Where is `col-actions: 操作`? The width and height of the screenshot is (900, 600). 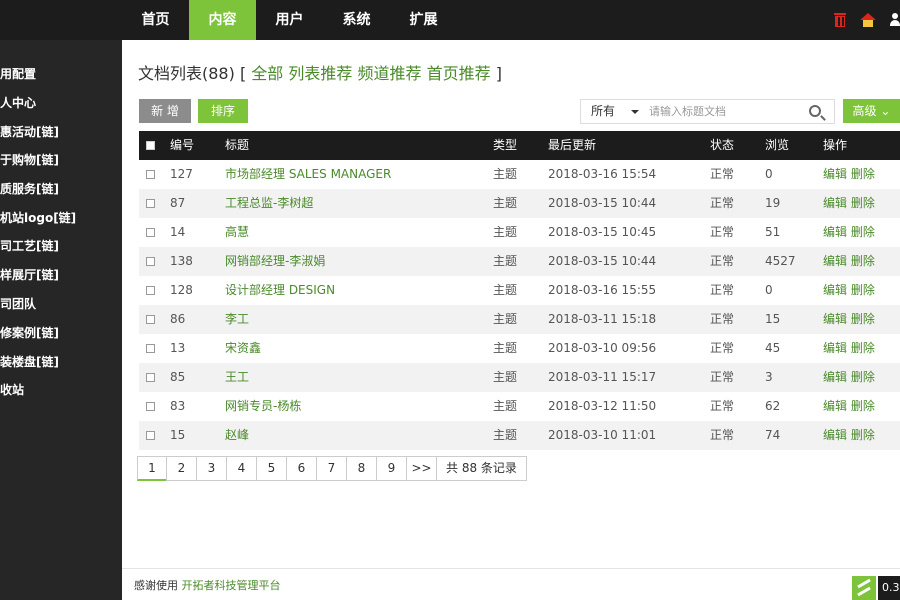 col-actions: 操作 is located at coordinates (835, 145).